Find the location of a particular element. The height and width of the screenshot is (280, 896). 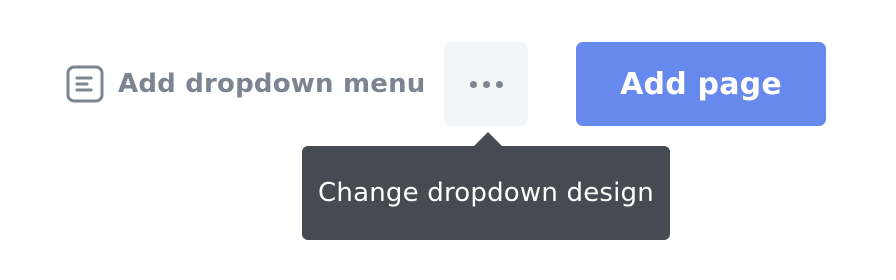

more-dots-icon is located at coordinates (486, 84).